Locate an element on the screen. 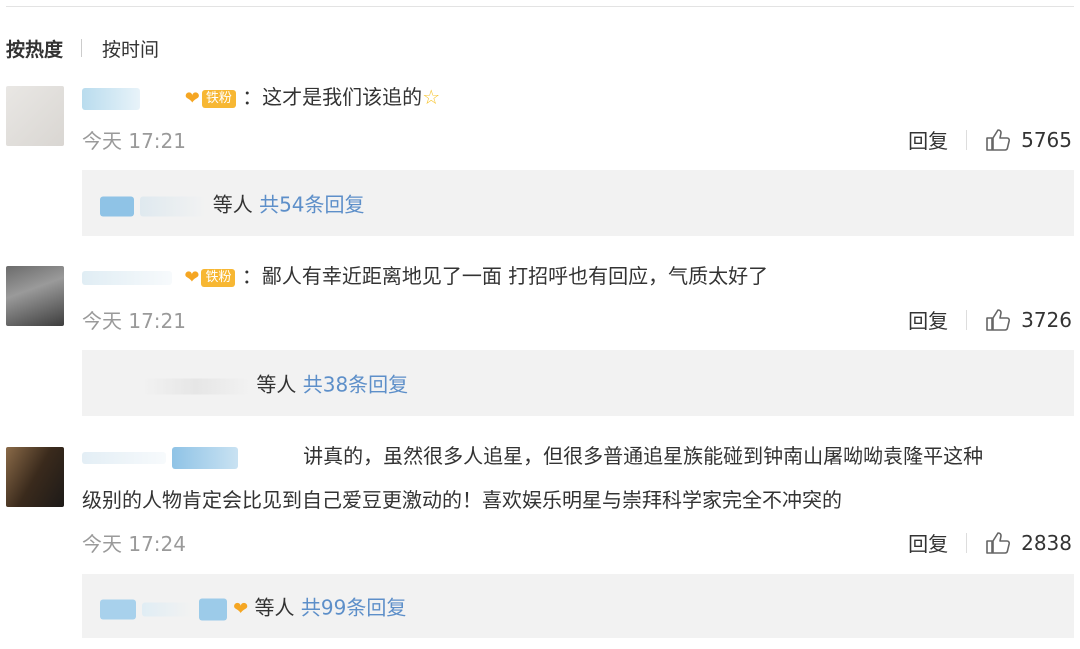  comment-text: ：鄙人有幸近距离地见了一面 打招呼也有回应，气质太好了 is located at coordinates (505, 276).